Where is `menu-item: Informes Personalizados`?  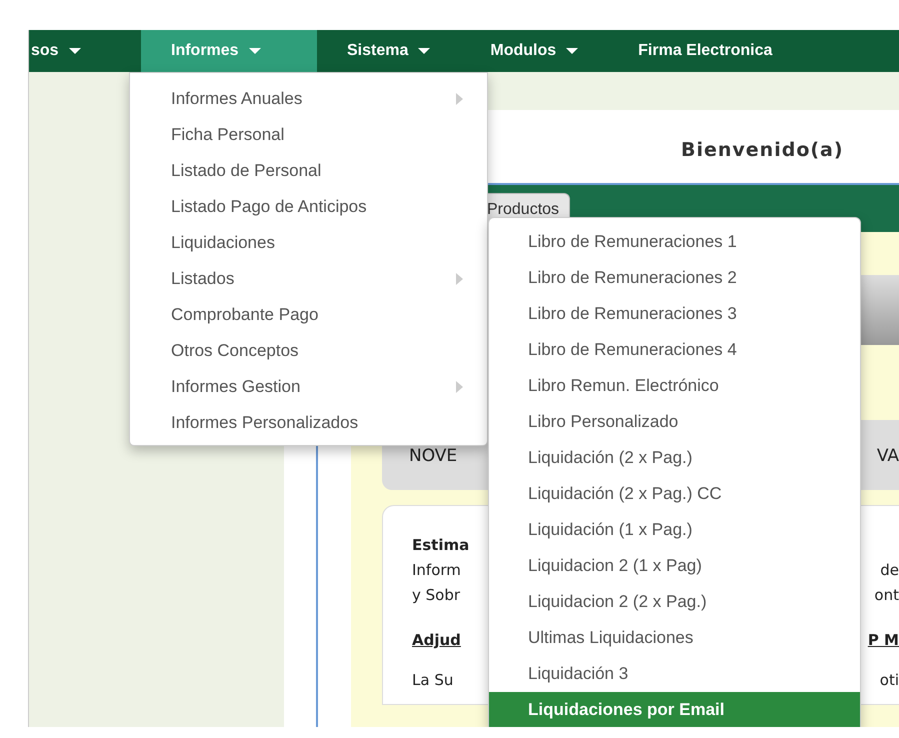
menu-item: Informes Personalizados is located at coordinates (308, 423).